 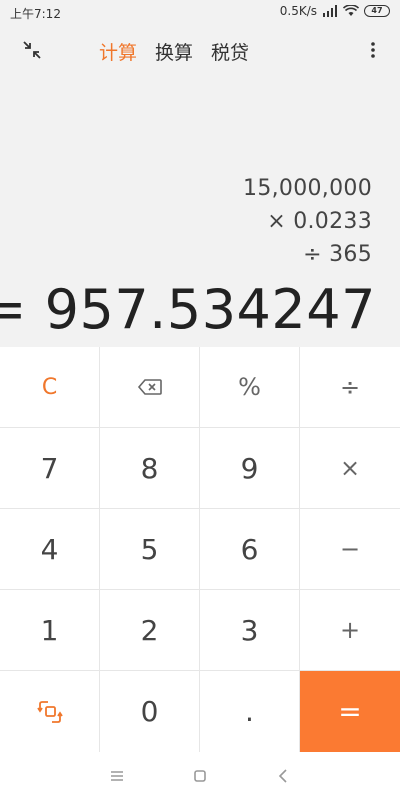 What do you see at coordinates (150, 468) in the screenshot?
I see `digit-8-button: 8` at bounding box center [150, 468].